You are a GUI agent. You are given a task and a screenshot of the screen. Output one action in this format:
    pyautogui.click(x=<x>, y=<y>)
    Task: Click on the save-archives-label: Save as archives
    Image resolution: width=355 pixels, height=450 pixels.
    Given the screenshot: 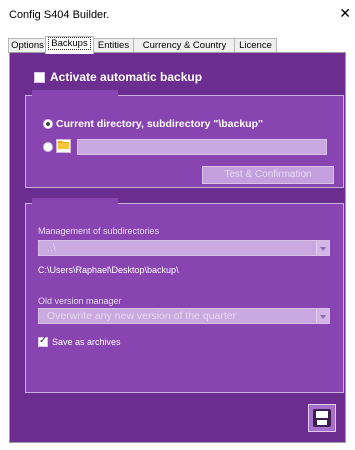 What is the action you would take?
    pyautogui.click(x=86, y=342)
    